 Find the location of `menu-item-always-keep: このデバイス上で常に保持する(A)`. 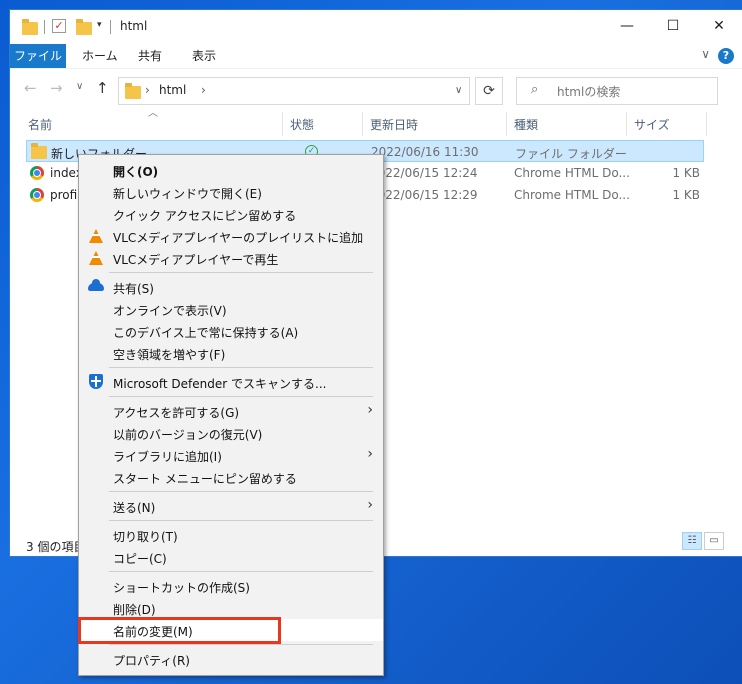

menu-item-always-keep: このデバイス上で常に保持する(A) is located at coordinates (231, 331).